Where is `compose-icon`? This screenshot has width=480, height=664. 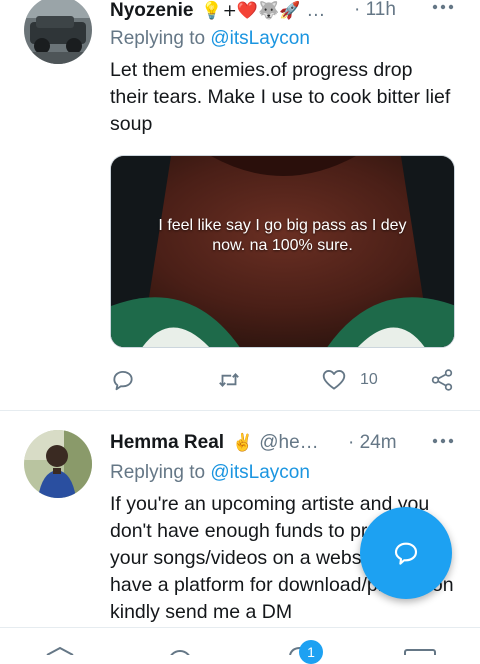 compose-icon is located at coordinates (406, 553).